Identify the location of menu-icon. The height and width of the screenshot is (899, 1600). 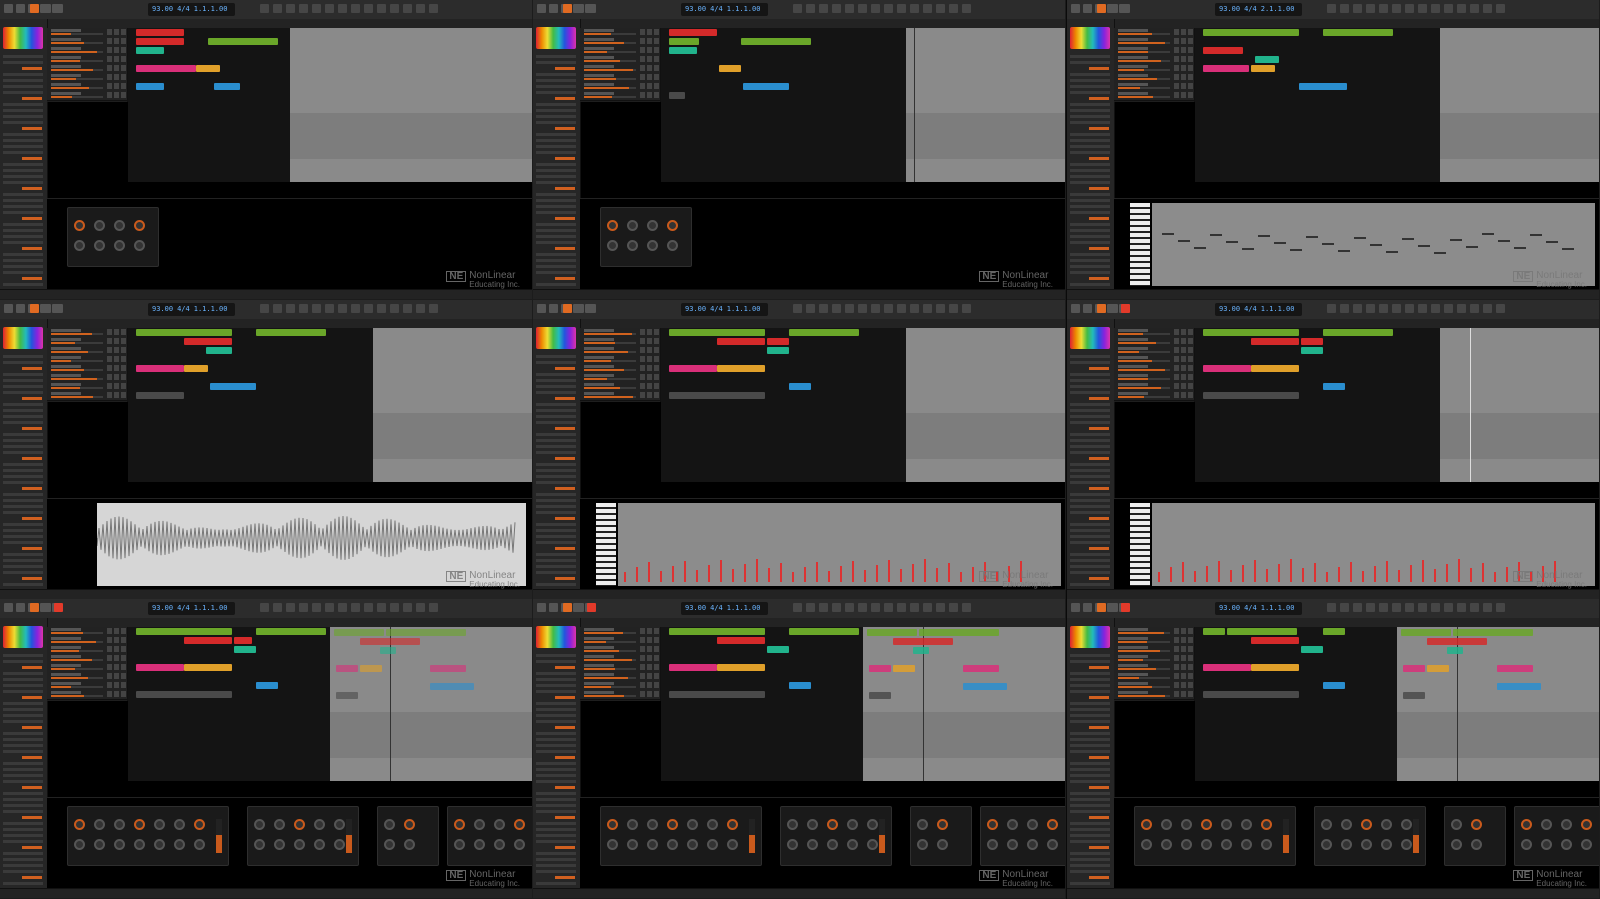
(8, 8).